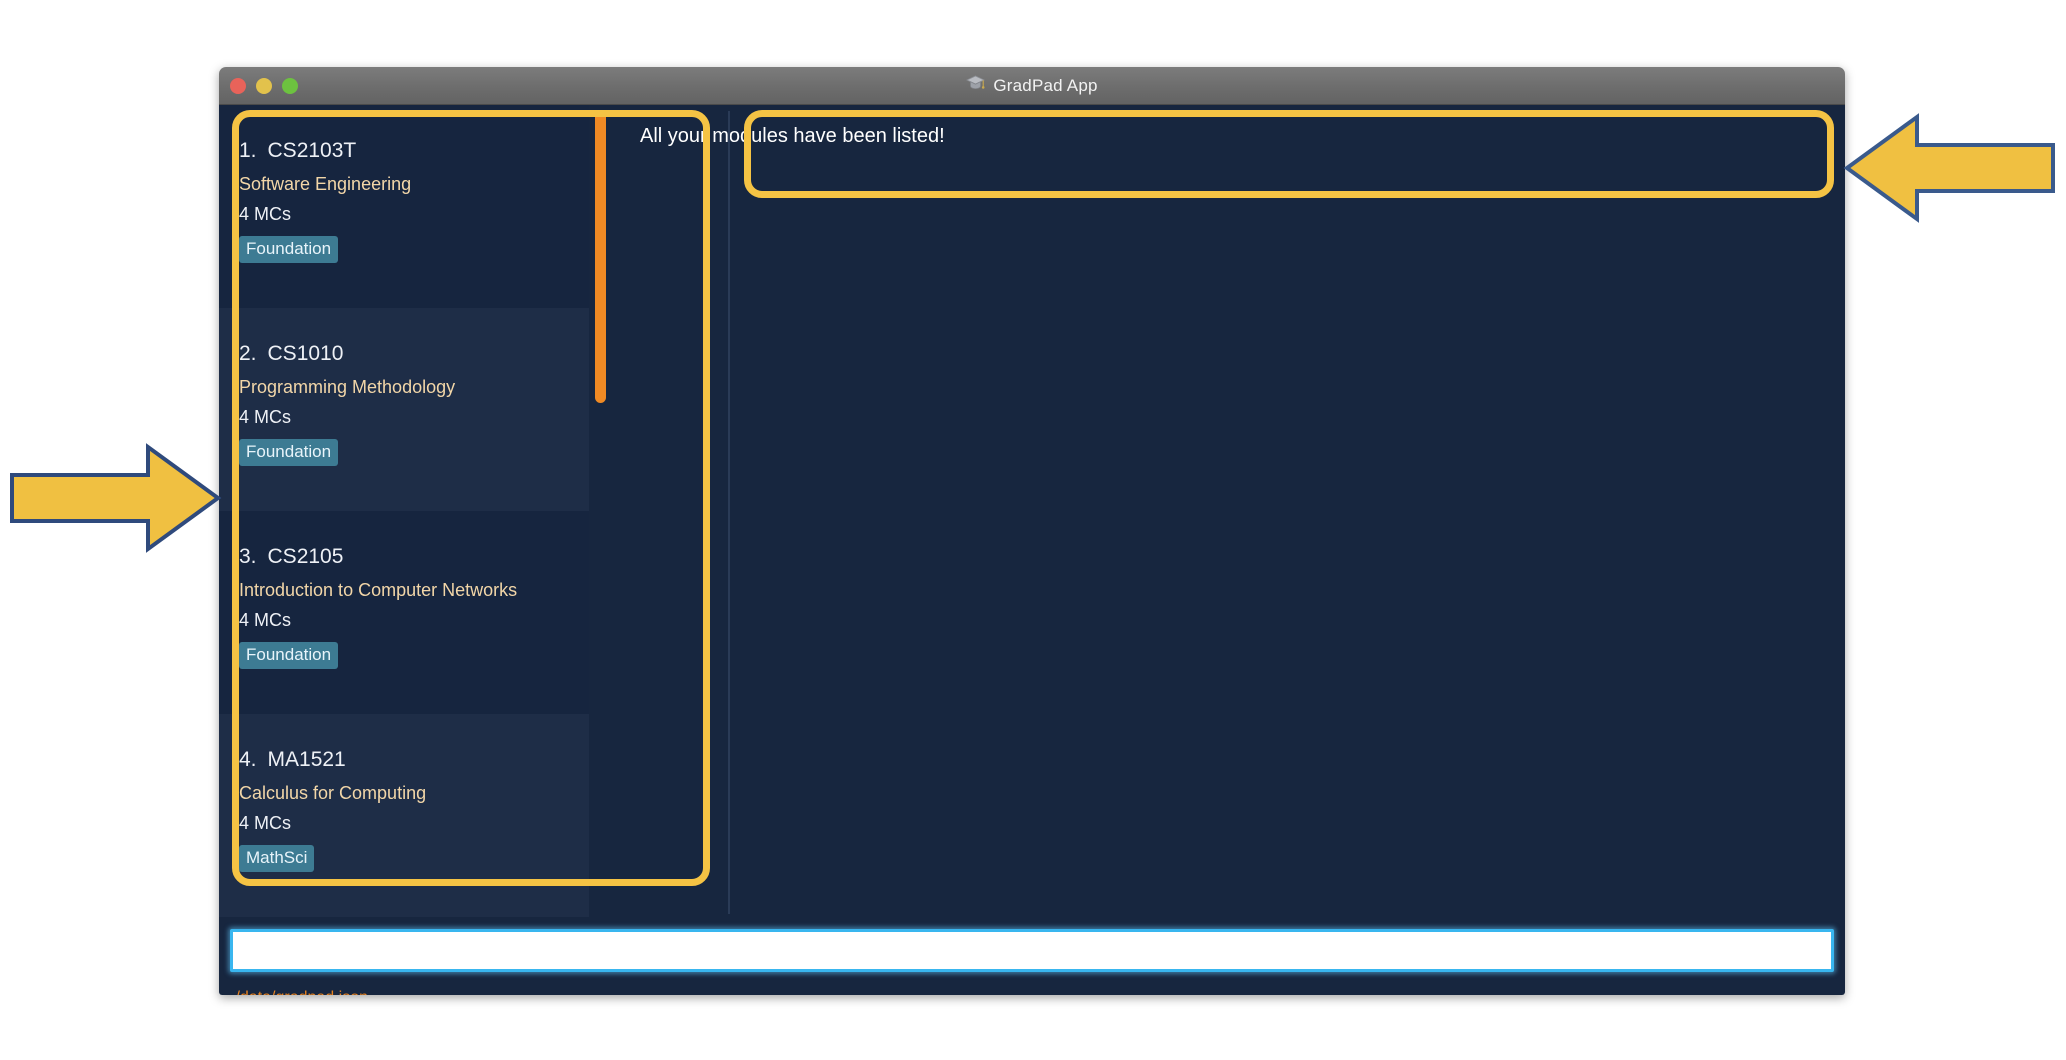 This screenshot has width=2066, height=1060. I want to click on module-index: 3., so click(248, 556).